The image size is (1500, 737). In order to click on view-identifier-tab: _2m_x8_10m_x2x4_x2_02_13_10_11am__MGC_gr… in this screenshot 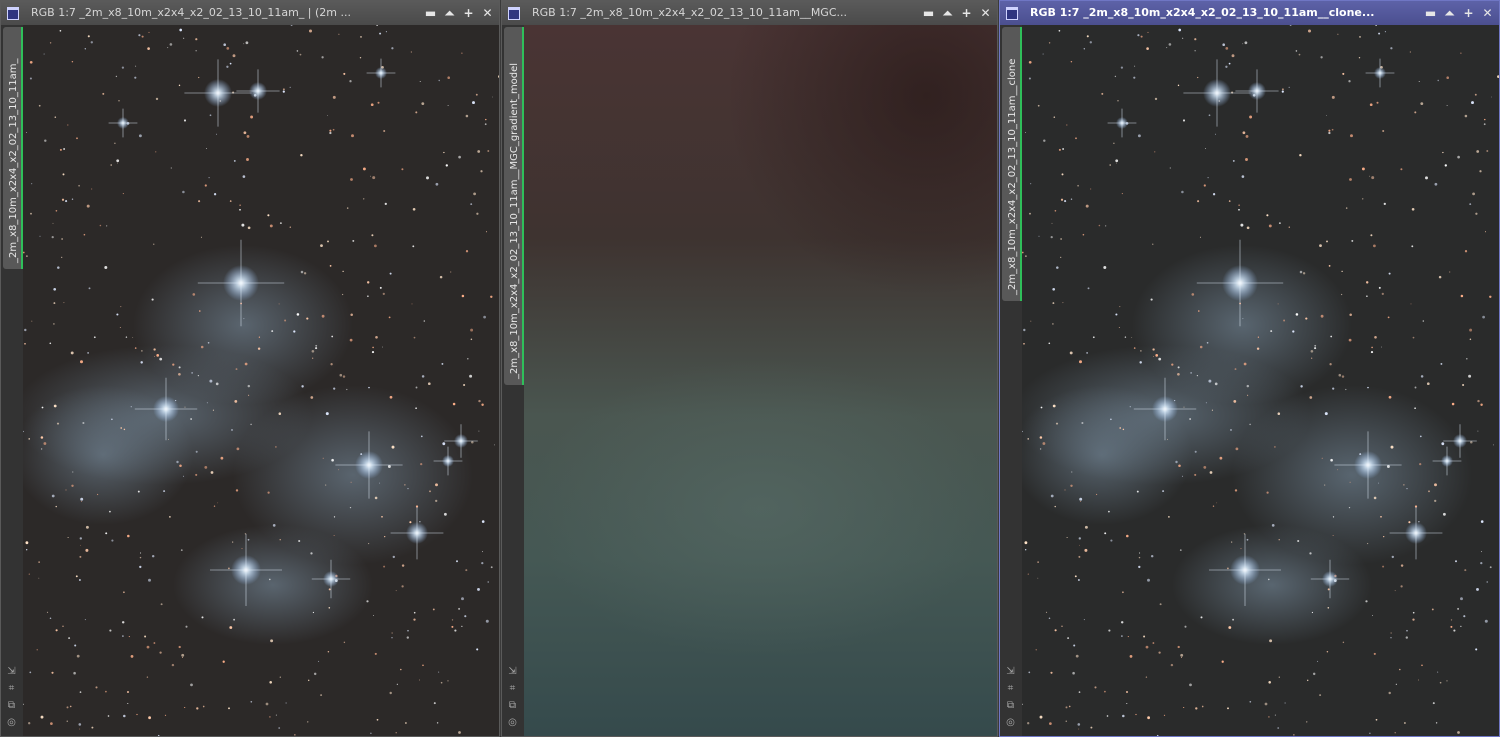, I will do `click(514, 206)`.